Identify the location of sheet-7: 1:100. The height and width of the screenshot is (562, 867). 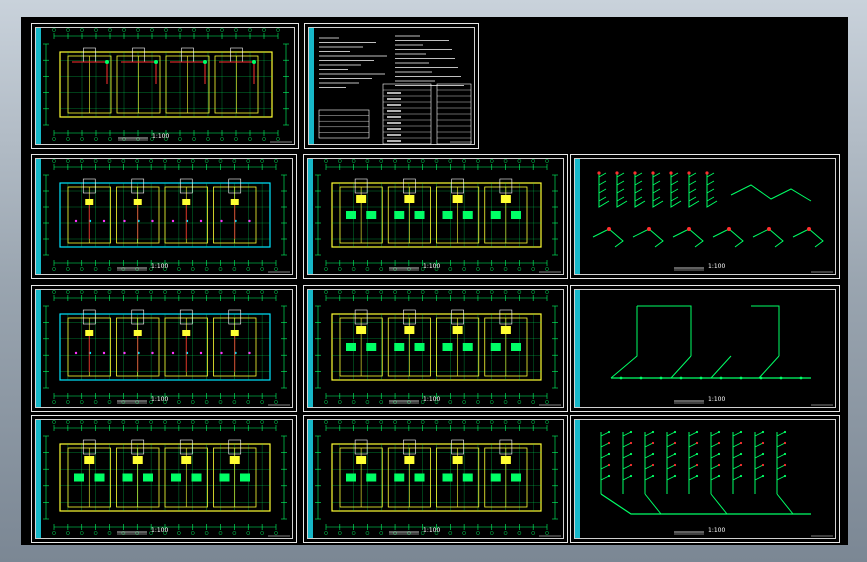
(435, 348).